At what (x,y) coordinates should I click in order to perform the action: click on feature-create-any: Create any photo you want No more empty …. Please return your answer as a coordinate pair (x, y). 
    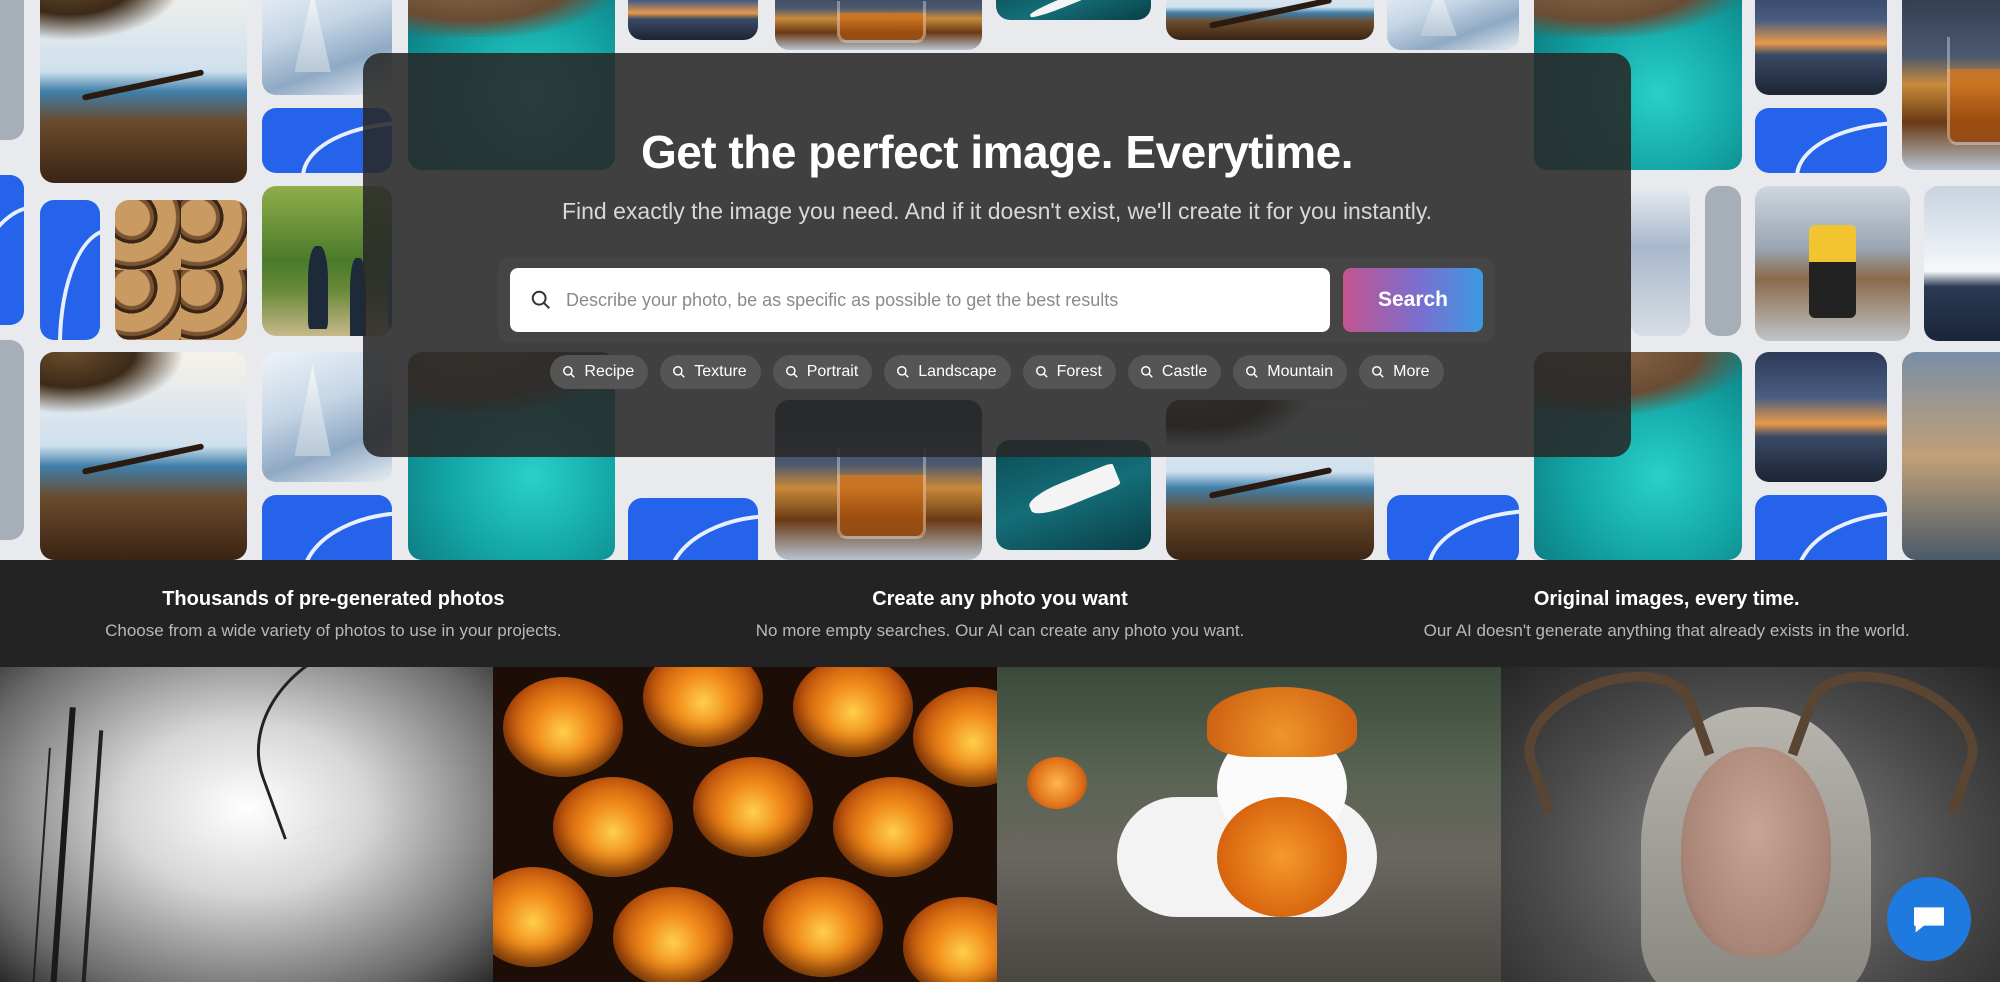
    Looking at the image, I should click on (1000, 613).